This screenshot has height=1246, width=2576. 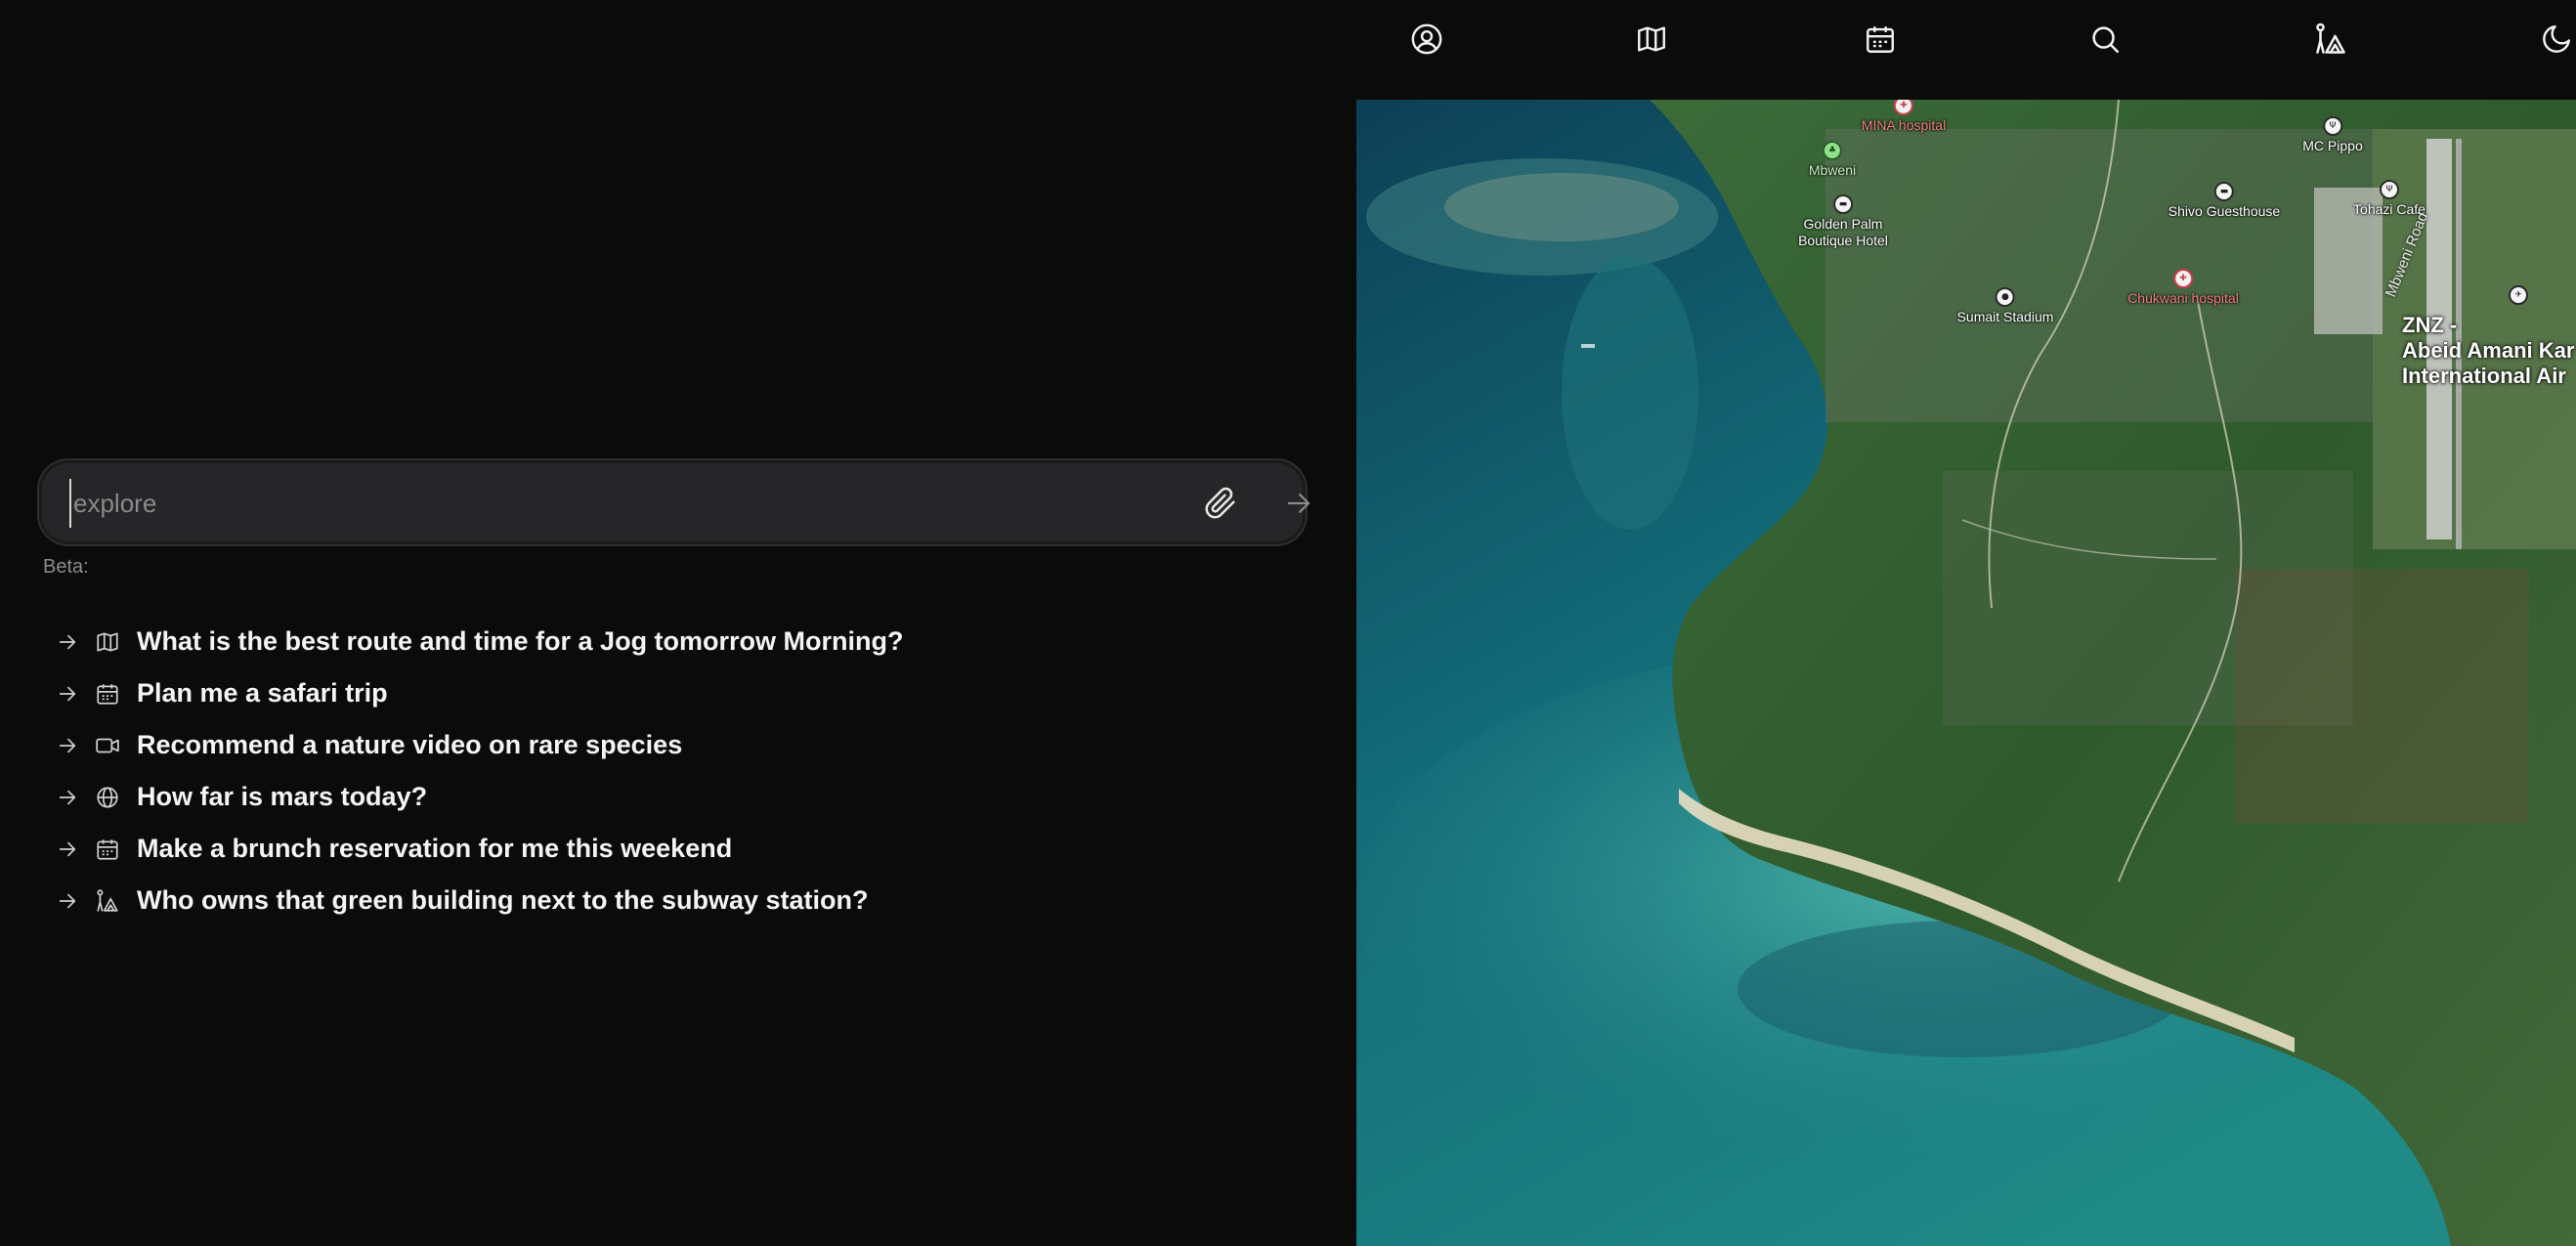 What do you see at coordinates (2332, 145) in the screenshot?
I see `poi-label: MC Pippo` at bounding box center [2332, 145].